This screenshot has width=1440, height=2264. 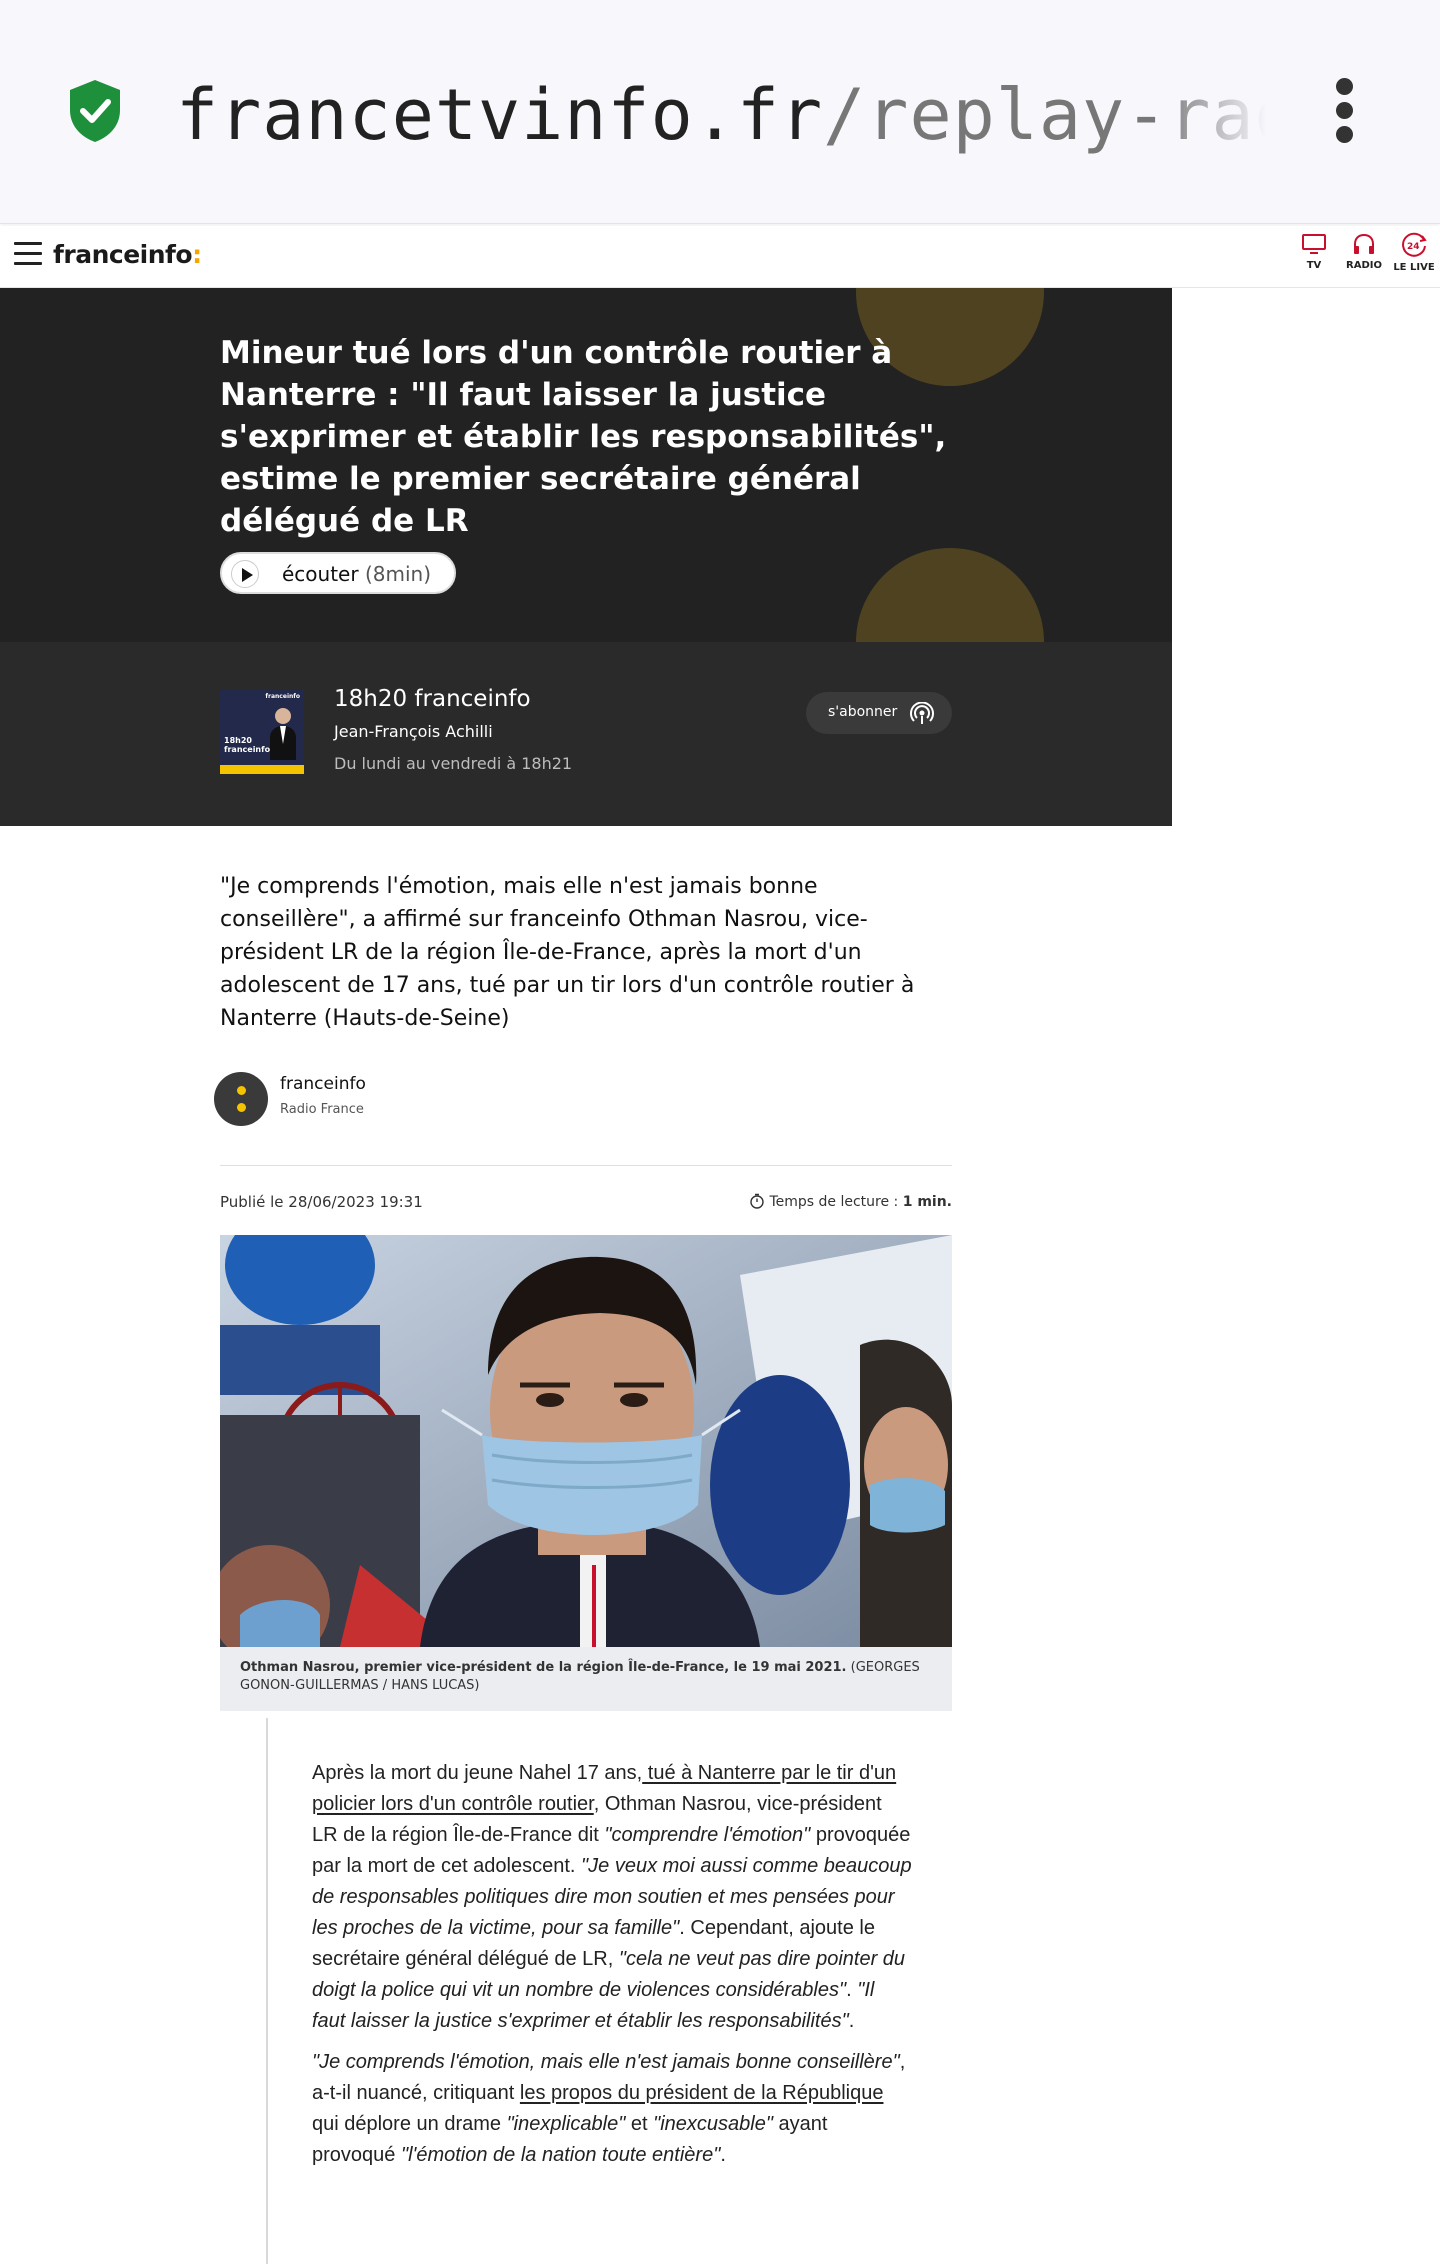 I want to click on quote: "comprendre l'émotion", so click(x=707, y=1835).